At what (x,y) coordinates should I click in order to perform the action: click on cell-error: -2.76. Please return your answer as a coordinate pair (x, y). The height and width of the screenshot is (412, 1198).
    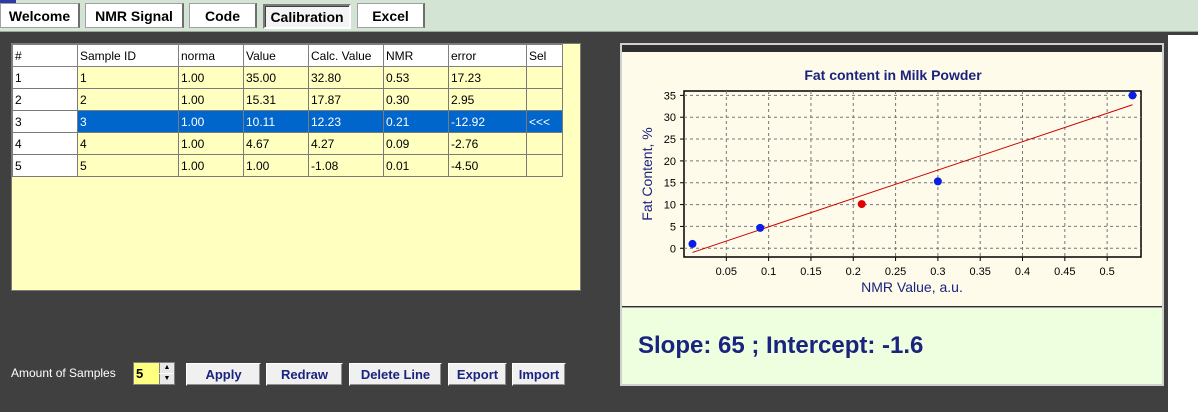
    Looking at the image, I should click on (487, 143).